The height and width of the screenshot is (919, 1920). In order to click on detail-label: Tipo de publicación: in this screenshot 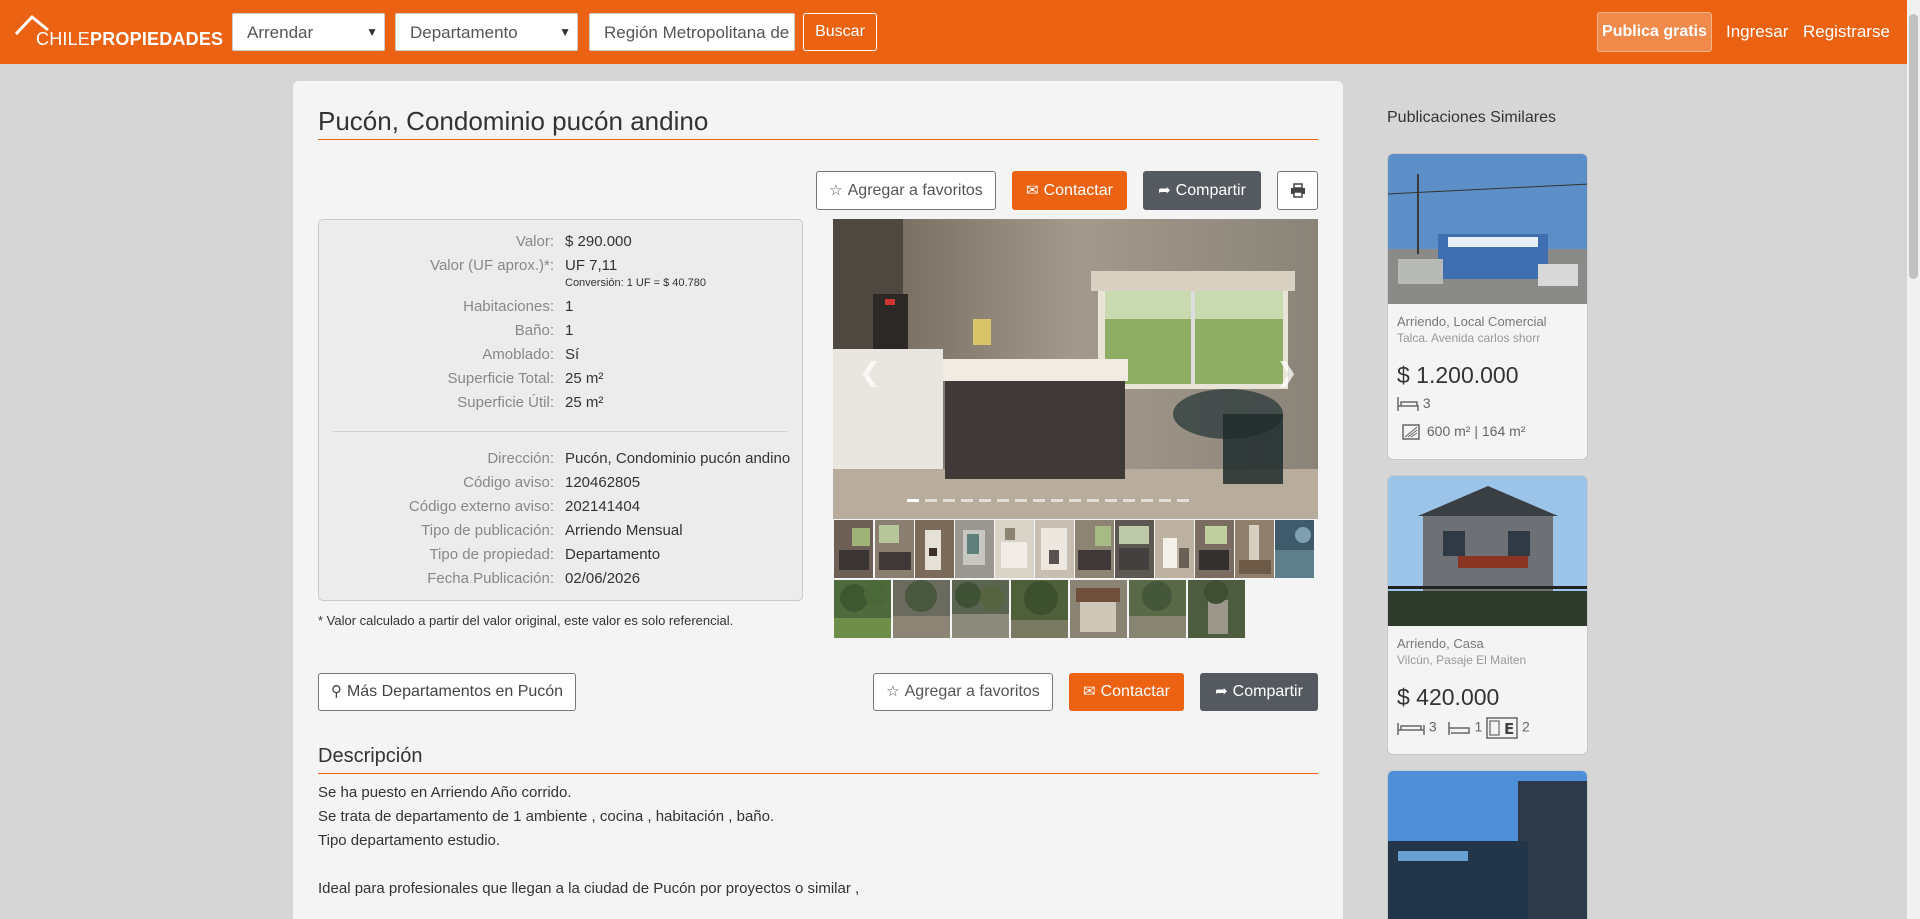, I will do `click(487, 530)`.